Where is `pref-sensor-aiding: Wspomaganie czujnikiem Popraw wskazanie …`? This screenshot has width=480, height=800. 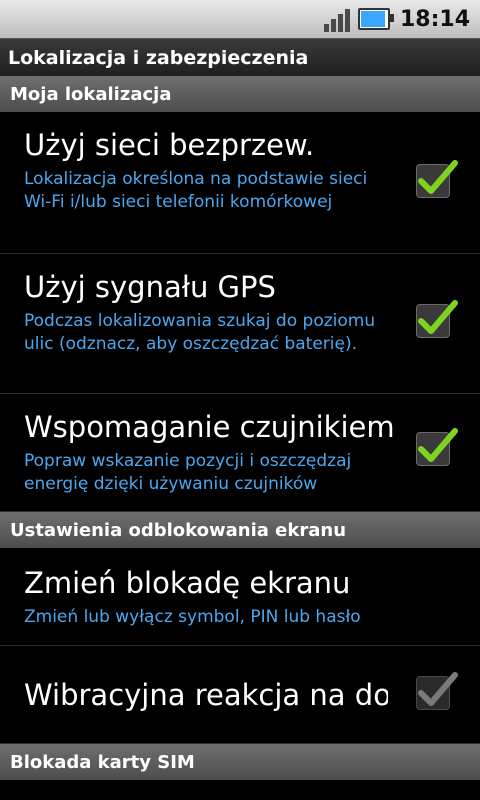 pref-sensor-aiding: Wspomaganie czujnikiem Popraw wskazanie … is located at coordinates (240, 453).